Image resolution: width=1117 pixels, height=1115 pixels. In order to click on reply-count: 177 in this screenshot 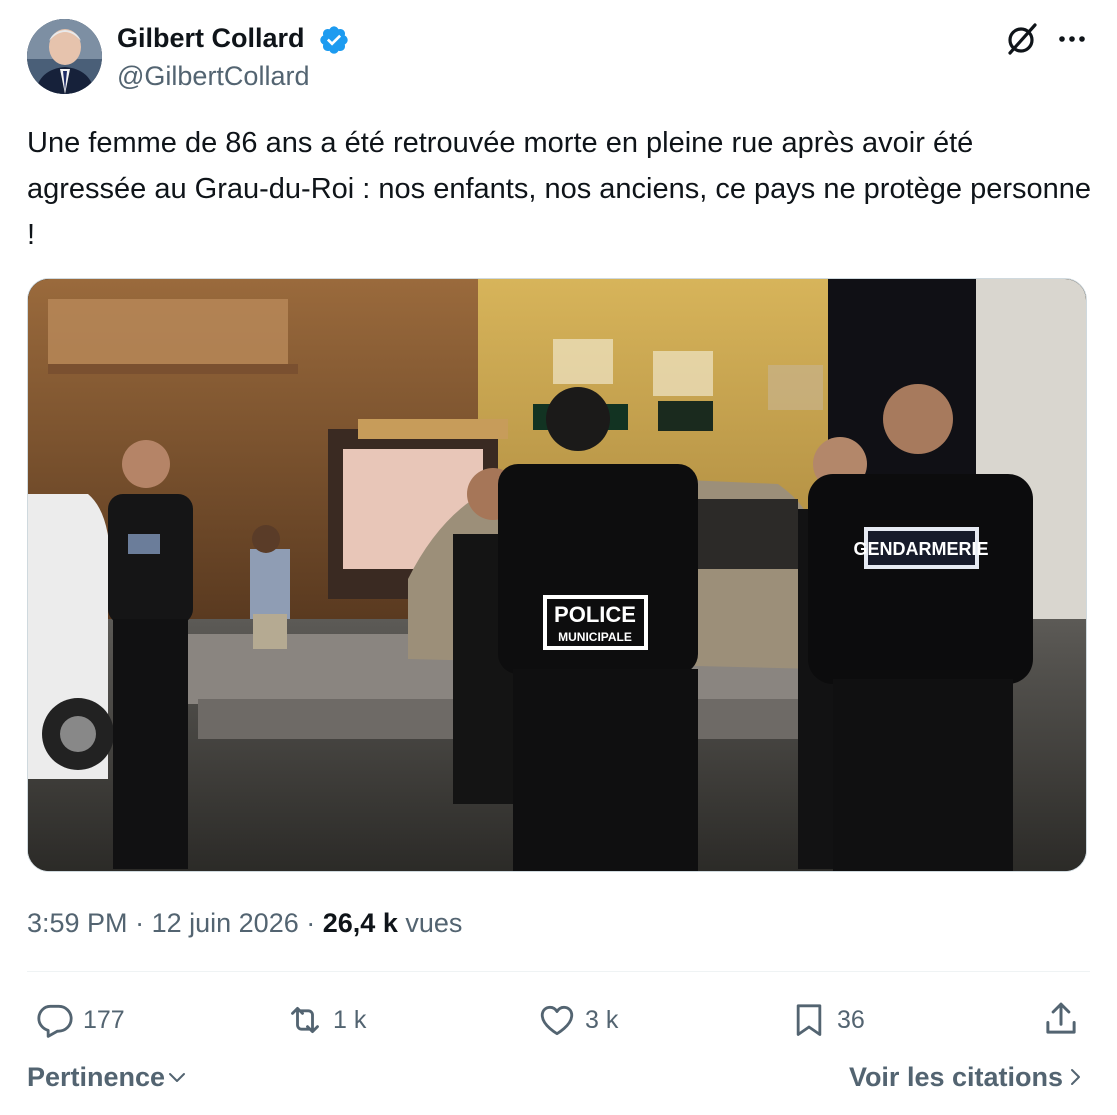, I will do `click(104, 1019)`.